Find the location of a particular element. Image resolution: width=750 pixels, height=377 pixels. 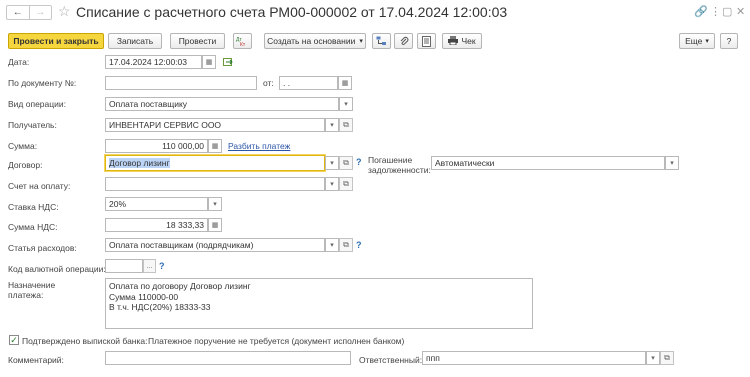

vat-rate-select: 20% is located at coordinates (156, 204).